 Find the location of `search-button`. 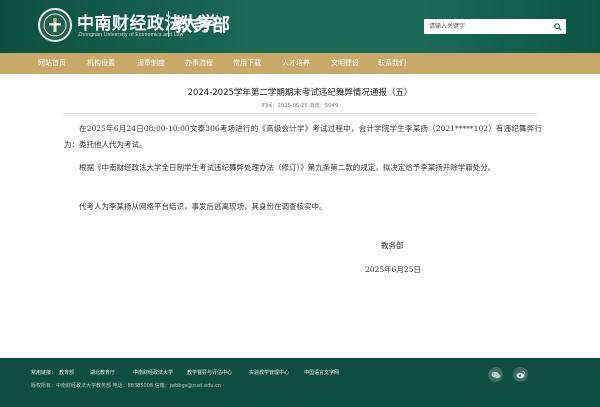

search-button is located at coordinates (558, 26).